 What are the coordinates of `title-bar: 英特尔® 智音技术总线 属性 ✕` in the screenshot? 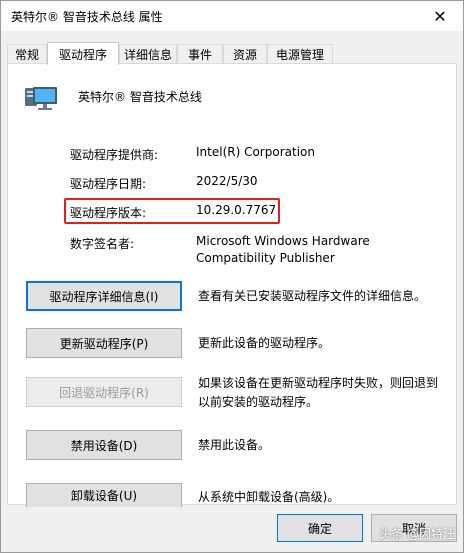 It's located at (232, 16).